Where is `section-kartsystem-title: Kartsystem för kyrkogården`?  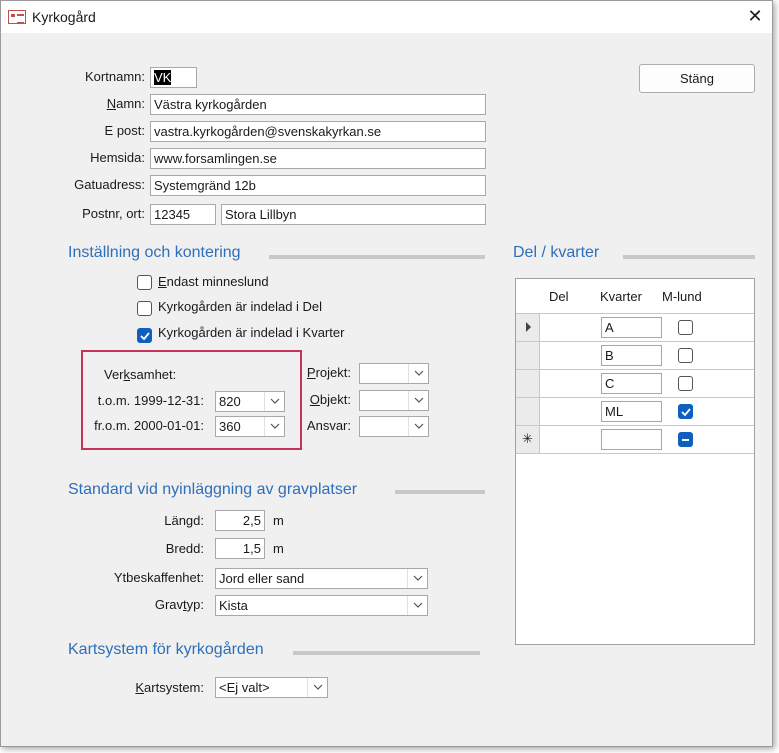 section-kartsystem-title: Kartsystem för kyrkogården is located at coordinates (166, 649).